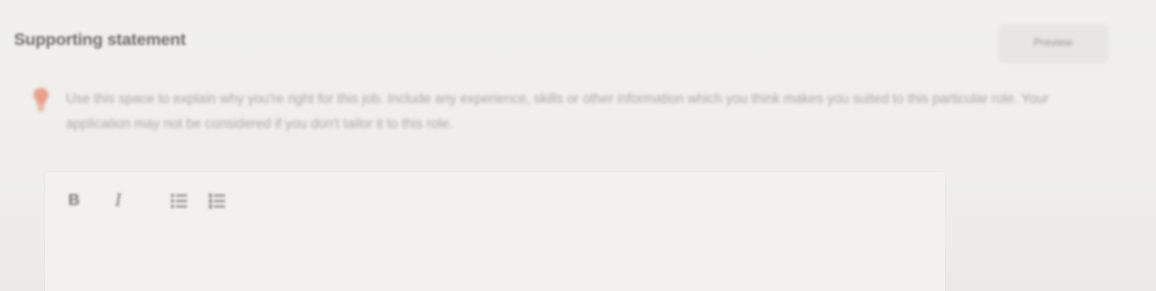 The width and height of the screenshot is (1156, 291). I want to click on bold-icon: B, so click(74, 201).